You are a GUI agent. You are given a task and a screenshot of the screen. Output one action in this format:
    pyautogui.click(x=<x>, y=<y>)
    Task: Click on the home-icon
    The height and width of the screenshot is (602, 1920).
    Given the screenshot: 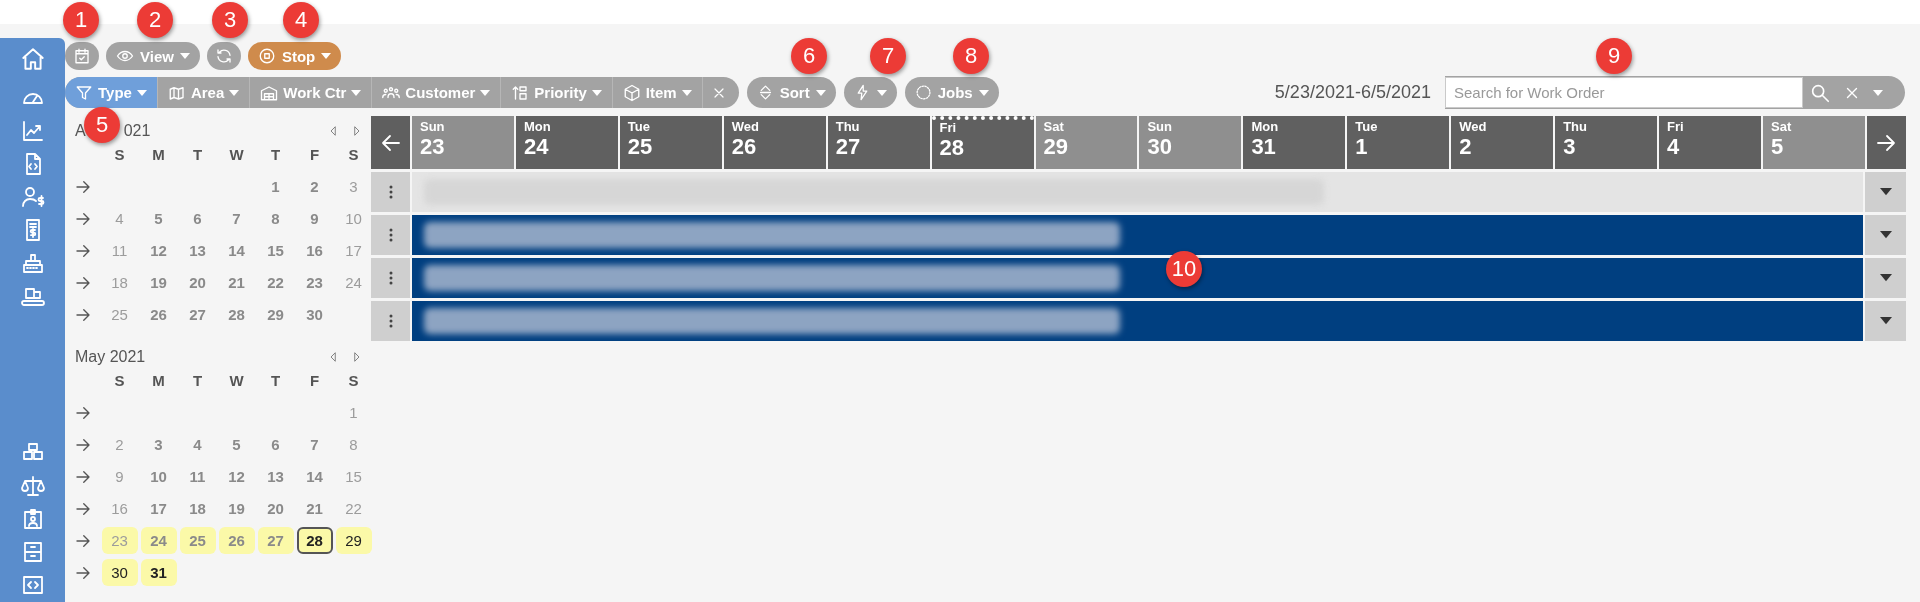 What is the action you would take?
    pyautogui.click(x=32, y=59)
    